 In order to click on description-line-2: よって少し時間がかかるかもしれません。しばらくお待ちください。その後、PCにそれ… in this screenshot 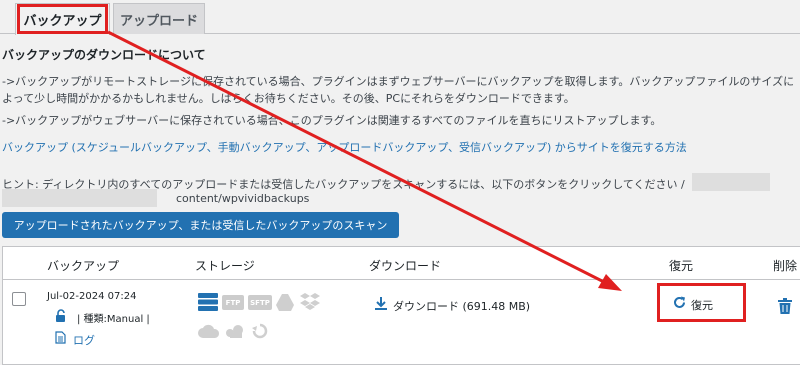, I will do `click(288, 98)`.